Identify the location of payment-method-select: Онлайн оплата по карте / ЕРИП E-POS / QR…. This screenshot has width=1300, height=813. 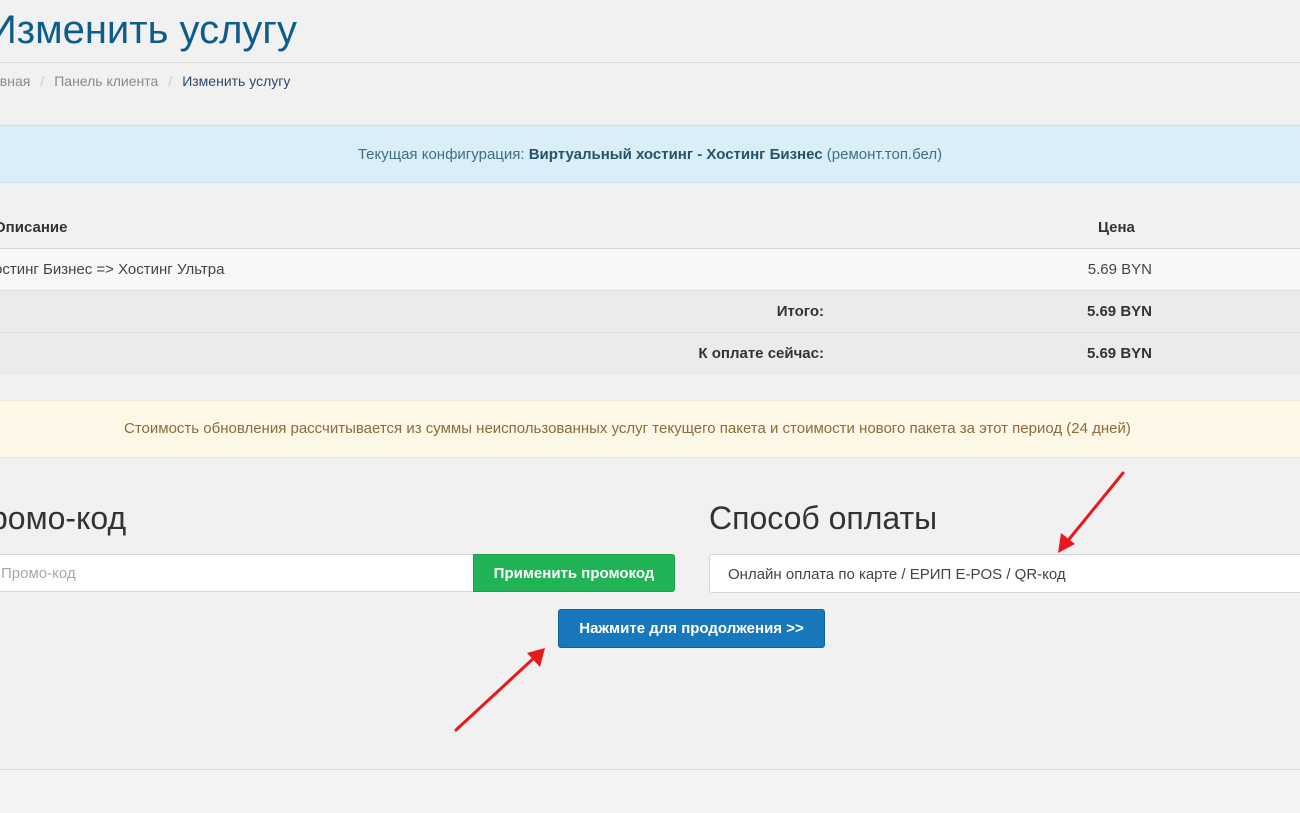
(1004, 573).